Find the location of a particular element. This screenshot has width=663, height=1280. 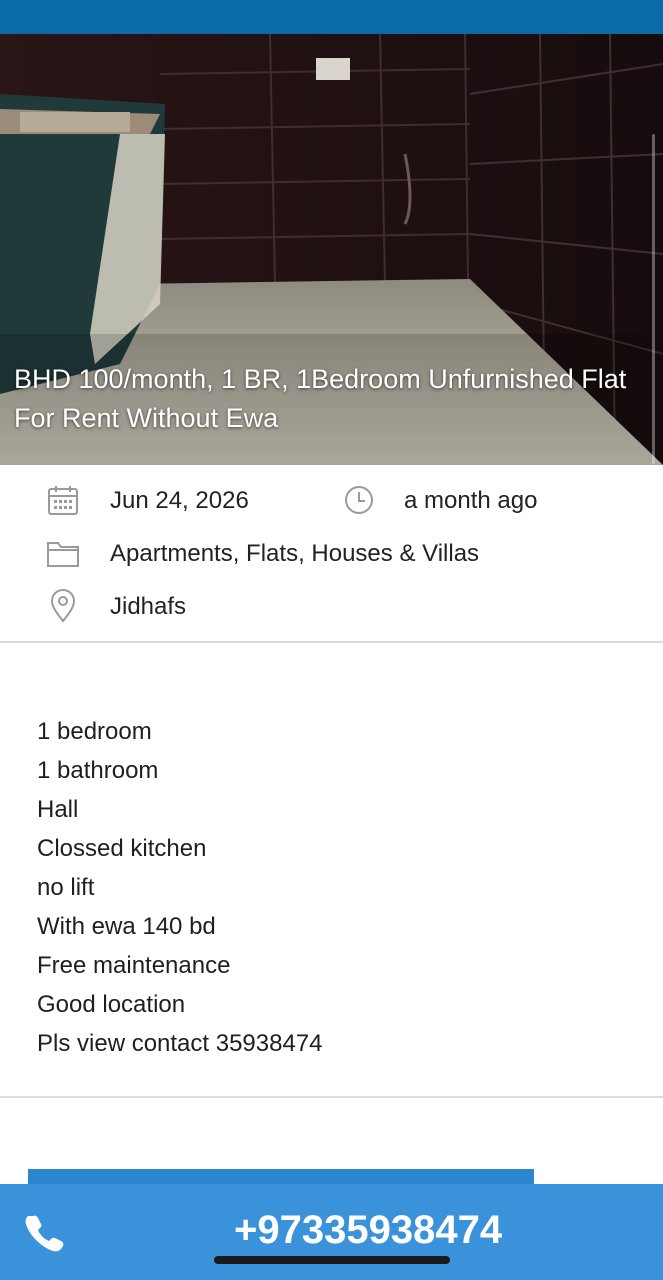

description-line: Hall is located at coordinates (58, 809).